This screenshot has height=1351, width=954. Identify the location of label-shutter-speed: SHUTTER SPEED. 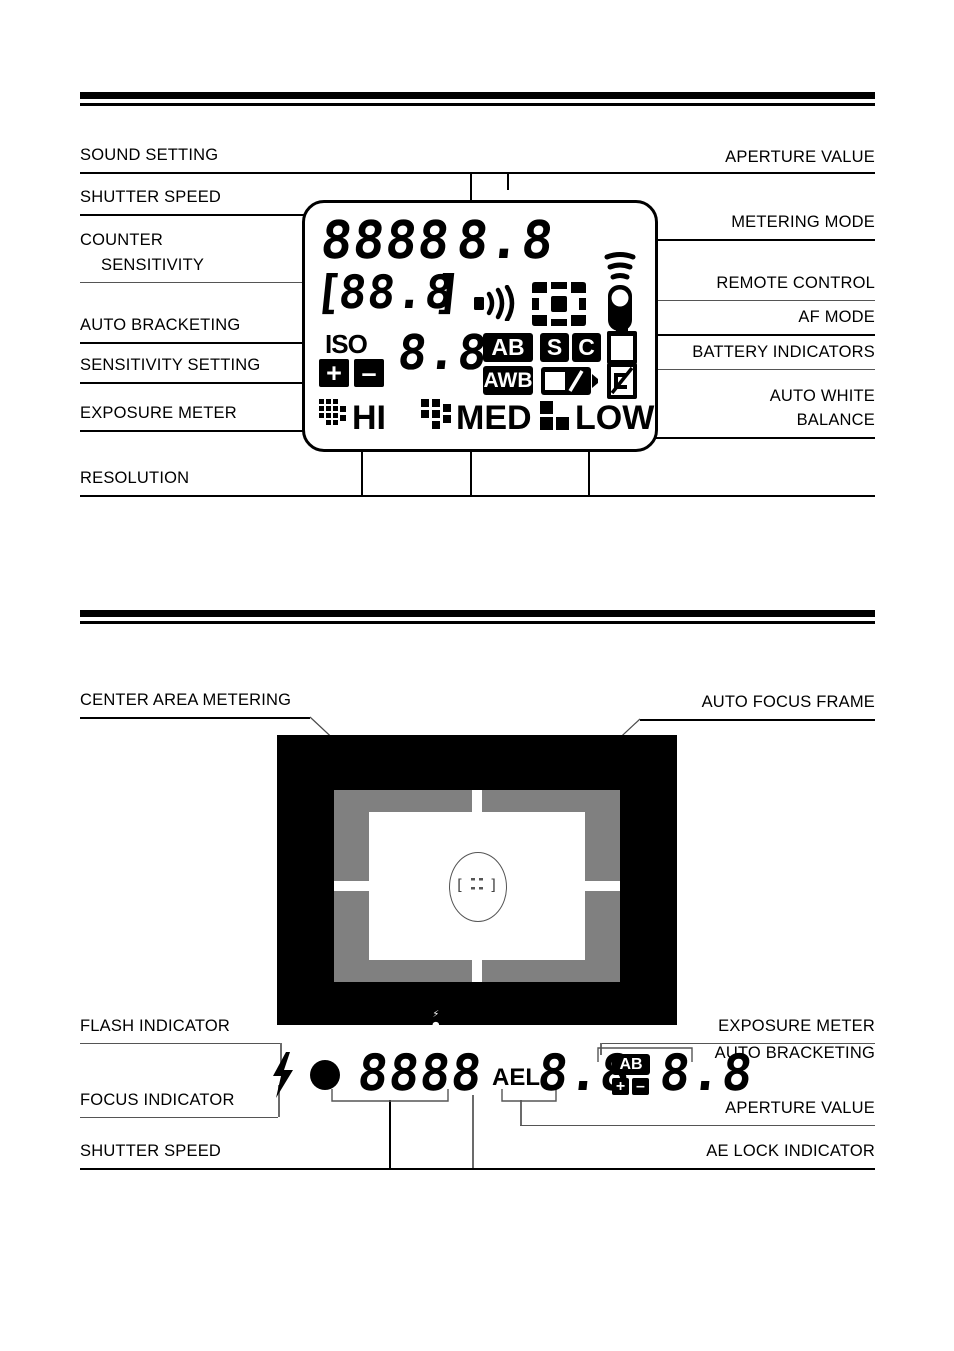
(151, 197).